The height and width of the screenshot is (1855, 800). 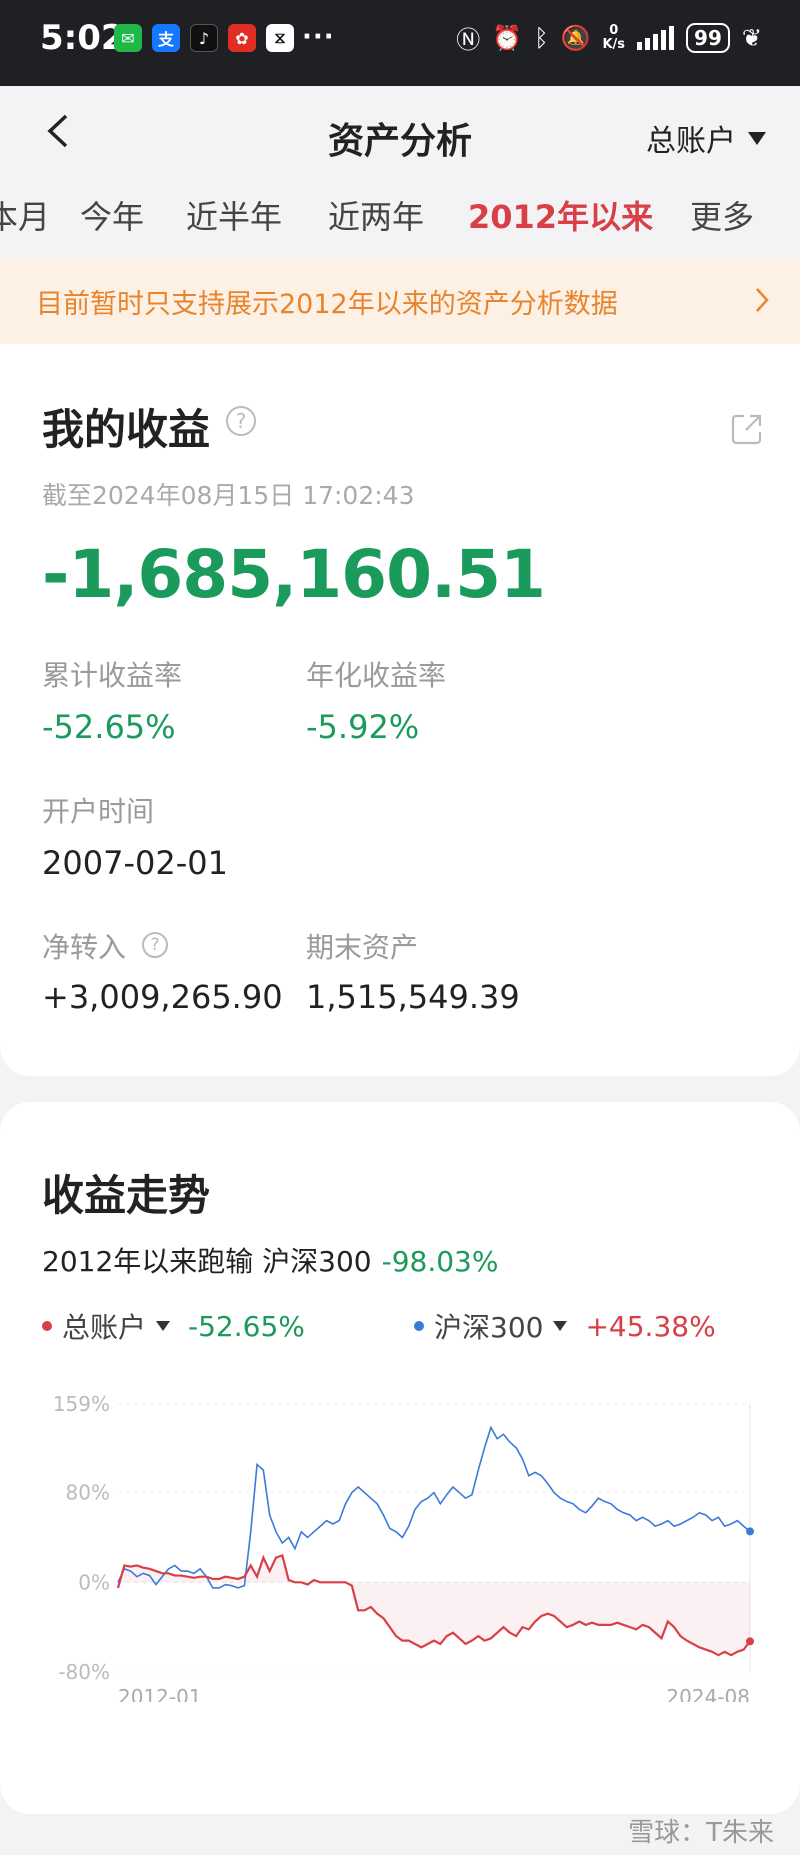 I want to click on notice-banner: 目前暂时只支持展示2012年以来的资产分析数据, so click(x=400, y=301).